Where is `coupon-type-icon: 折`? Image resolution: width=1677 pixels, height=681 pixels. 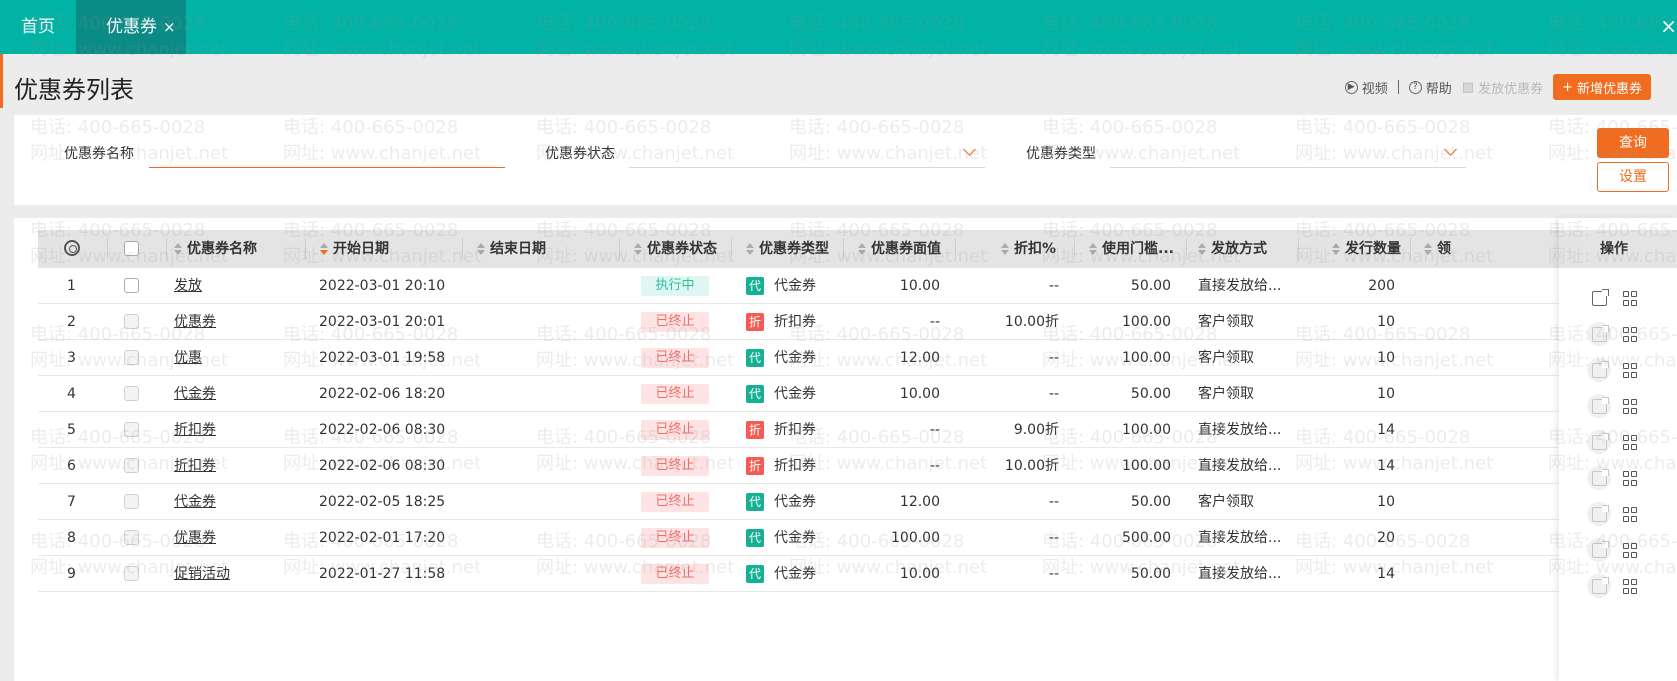 coupon-type-icon: 折 is located at coordinates (755, 466).